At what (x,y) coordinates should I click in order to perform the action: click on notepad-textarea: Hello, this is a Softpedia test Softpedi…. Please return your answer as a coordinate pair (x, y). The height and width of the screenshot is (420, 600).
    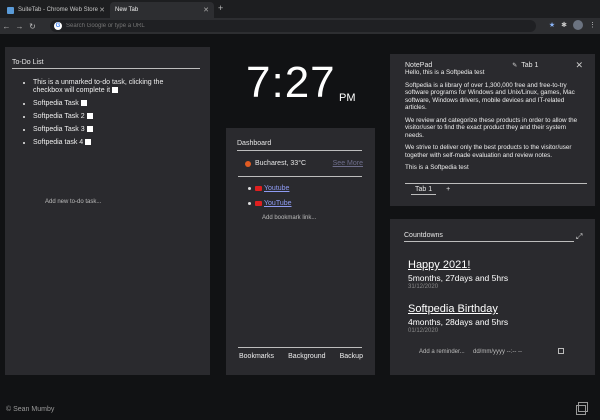
    Looking at the image, I should click on (495, 125).